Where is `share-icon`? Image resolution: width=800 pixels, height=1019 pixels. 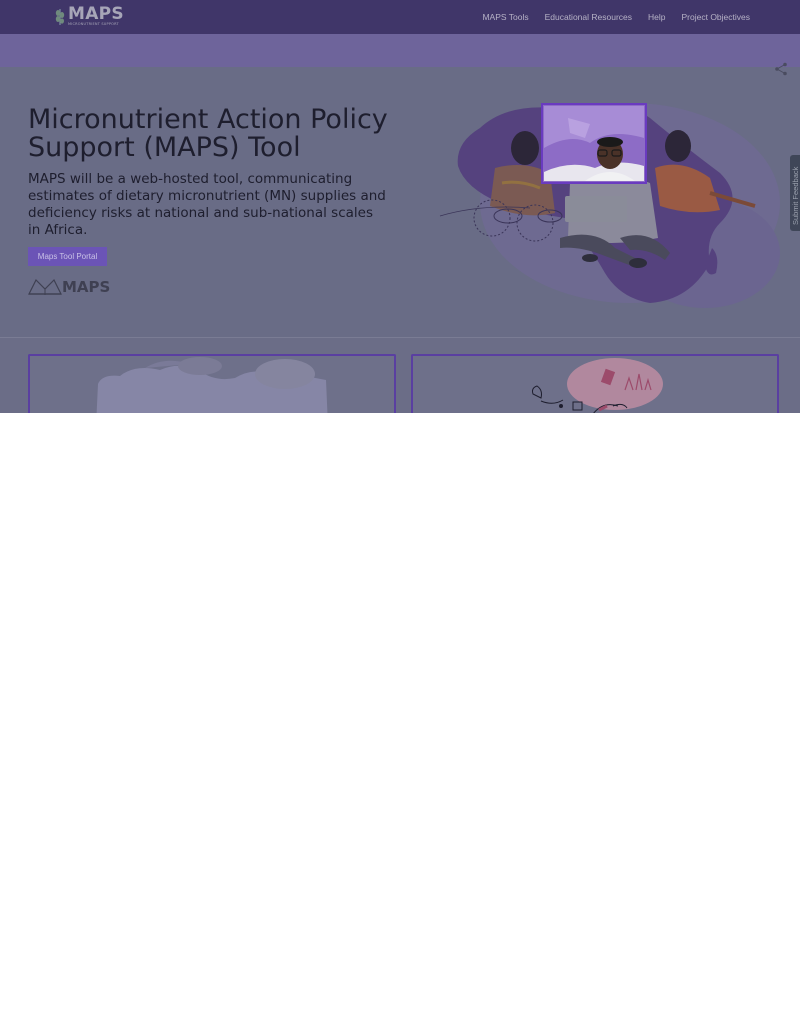 share-icon is located at coordinates (781, 69).